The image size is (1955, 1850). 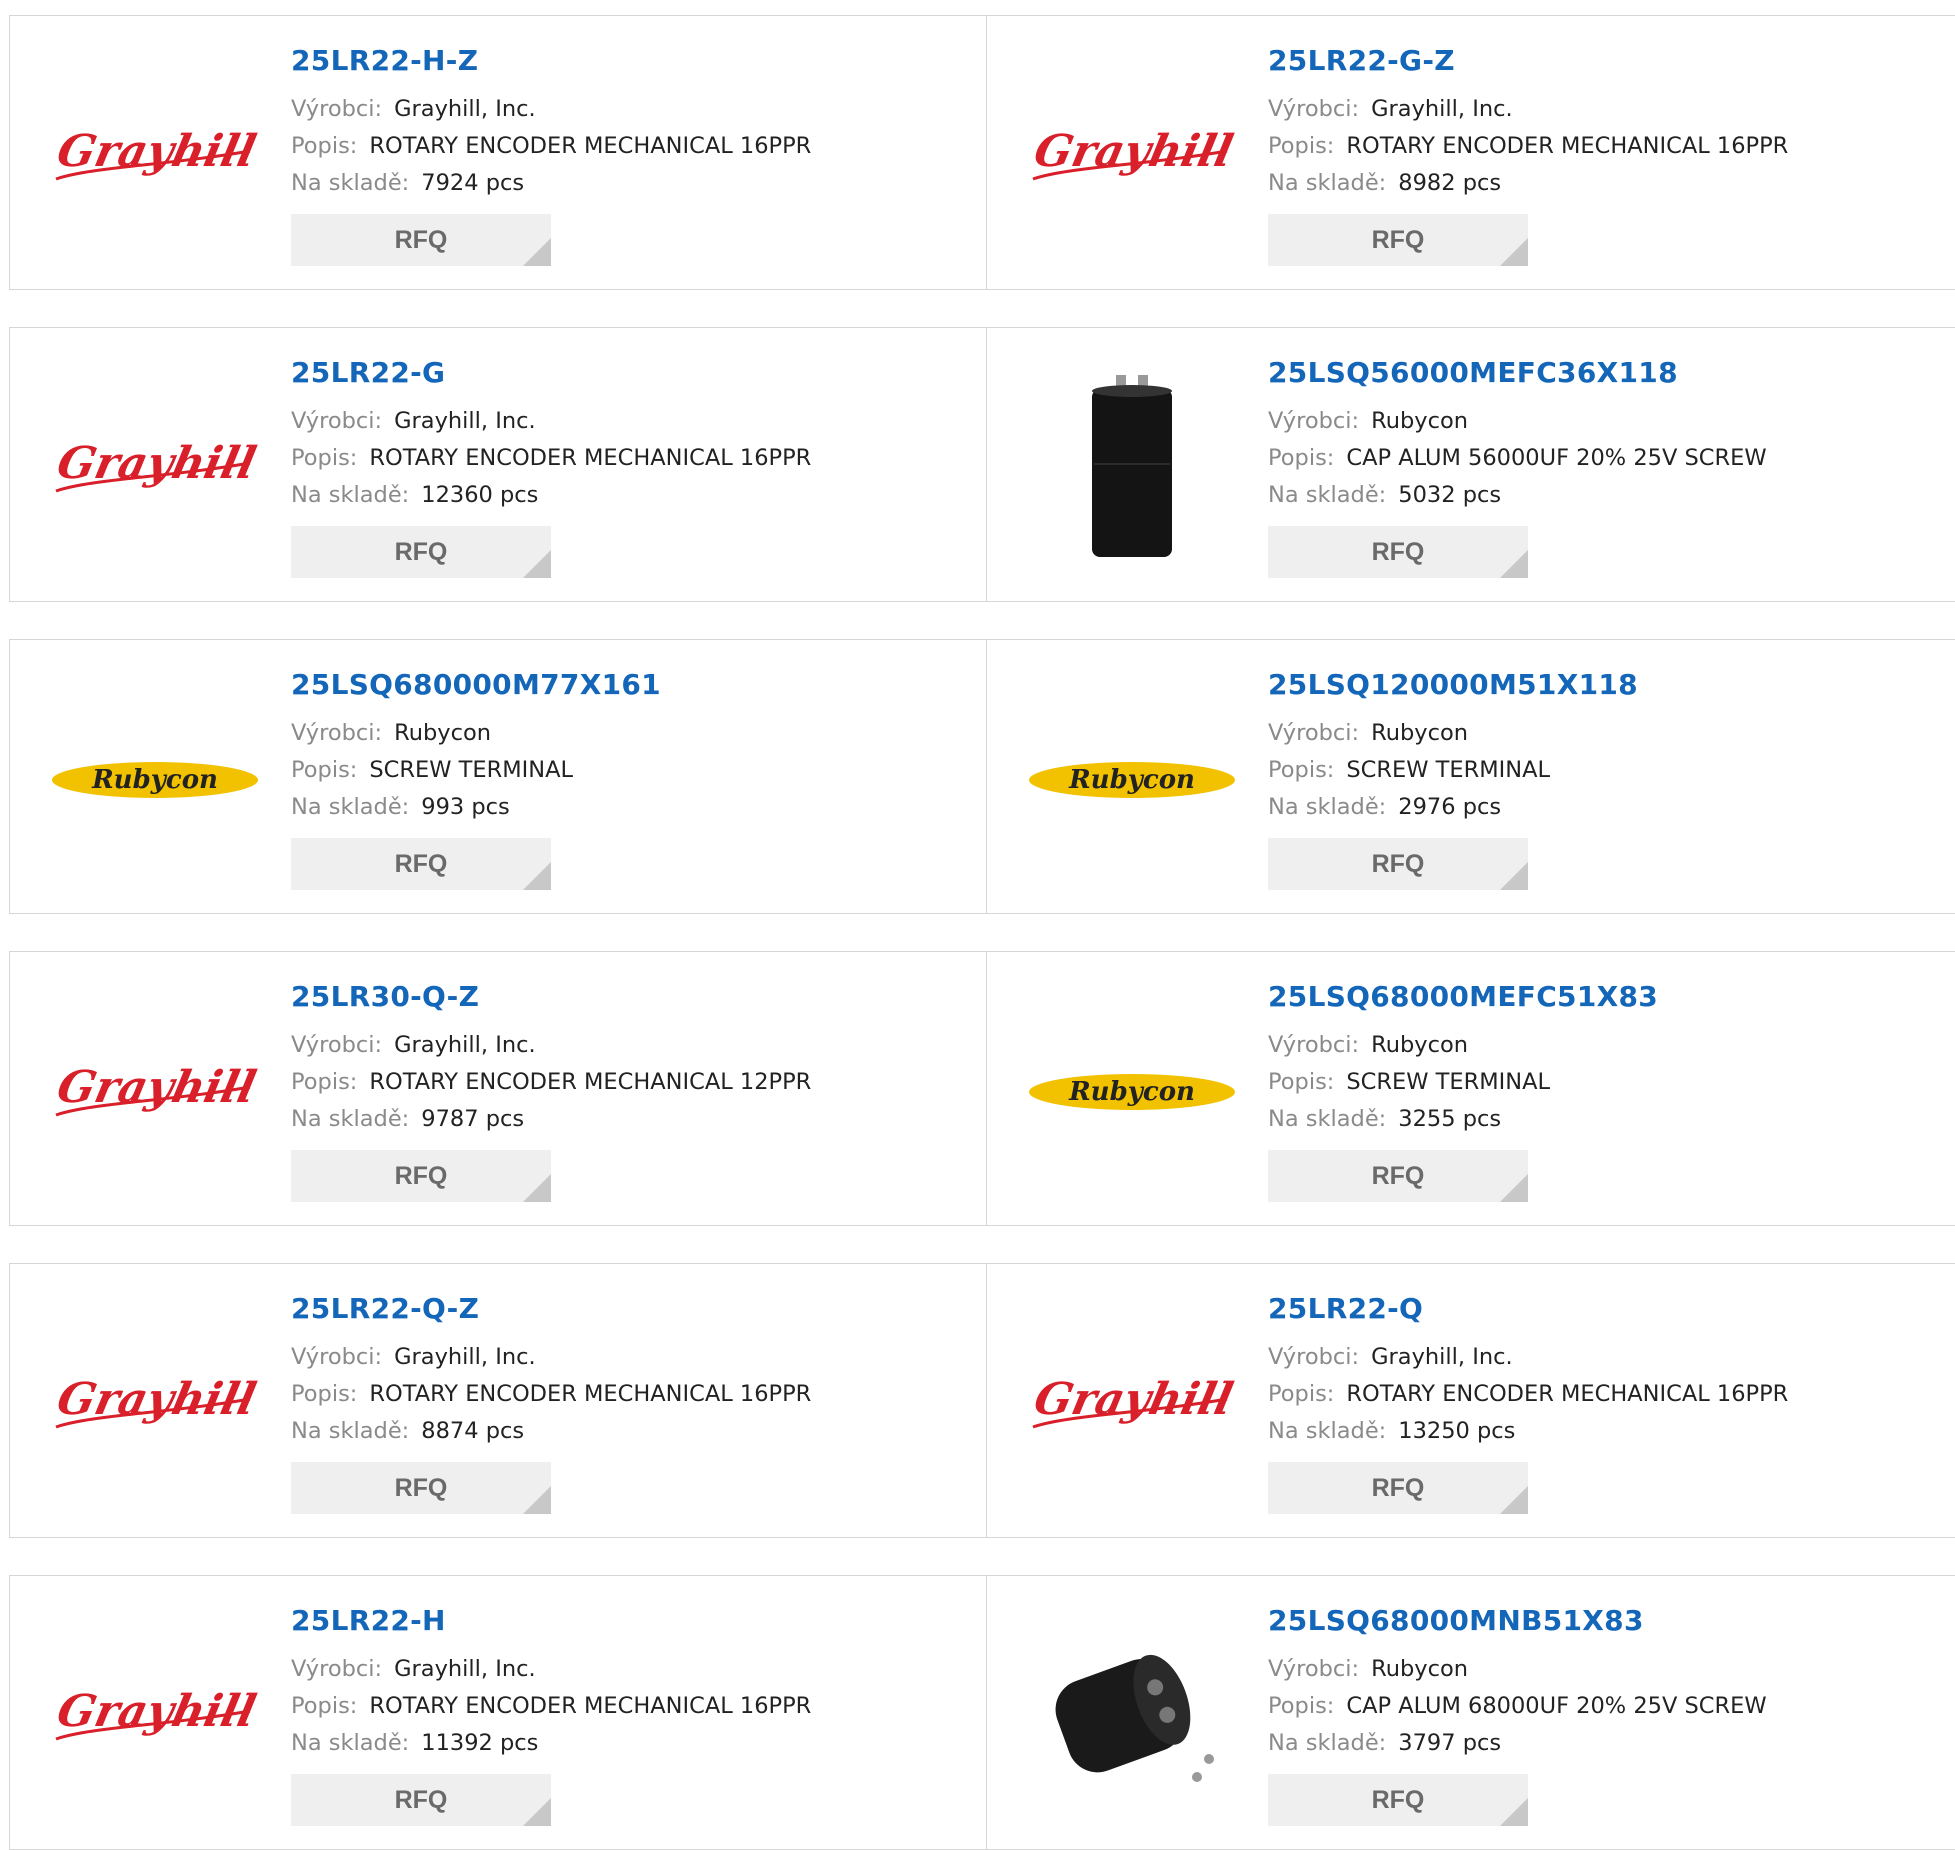 I want to click on part-number-link: 25LR22-Q-Z, so click(x=551, y=1308).